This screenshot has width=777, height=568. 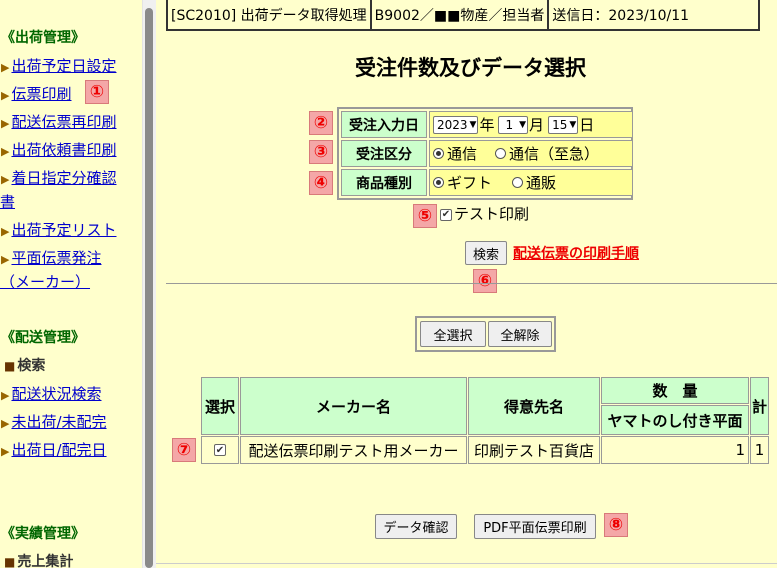 I want to click on sidebar-item-shipping-plan-list: ▶ 出荷予定リスト, so click(x=58, y=229).